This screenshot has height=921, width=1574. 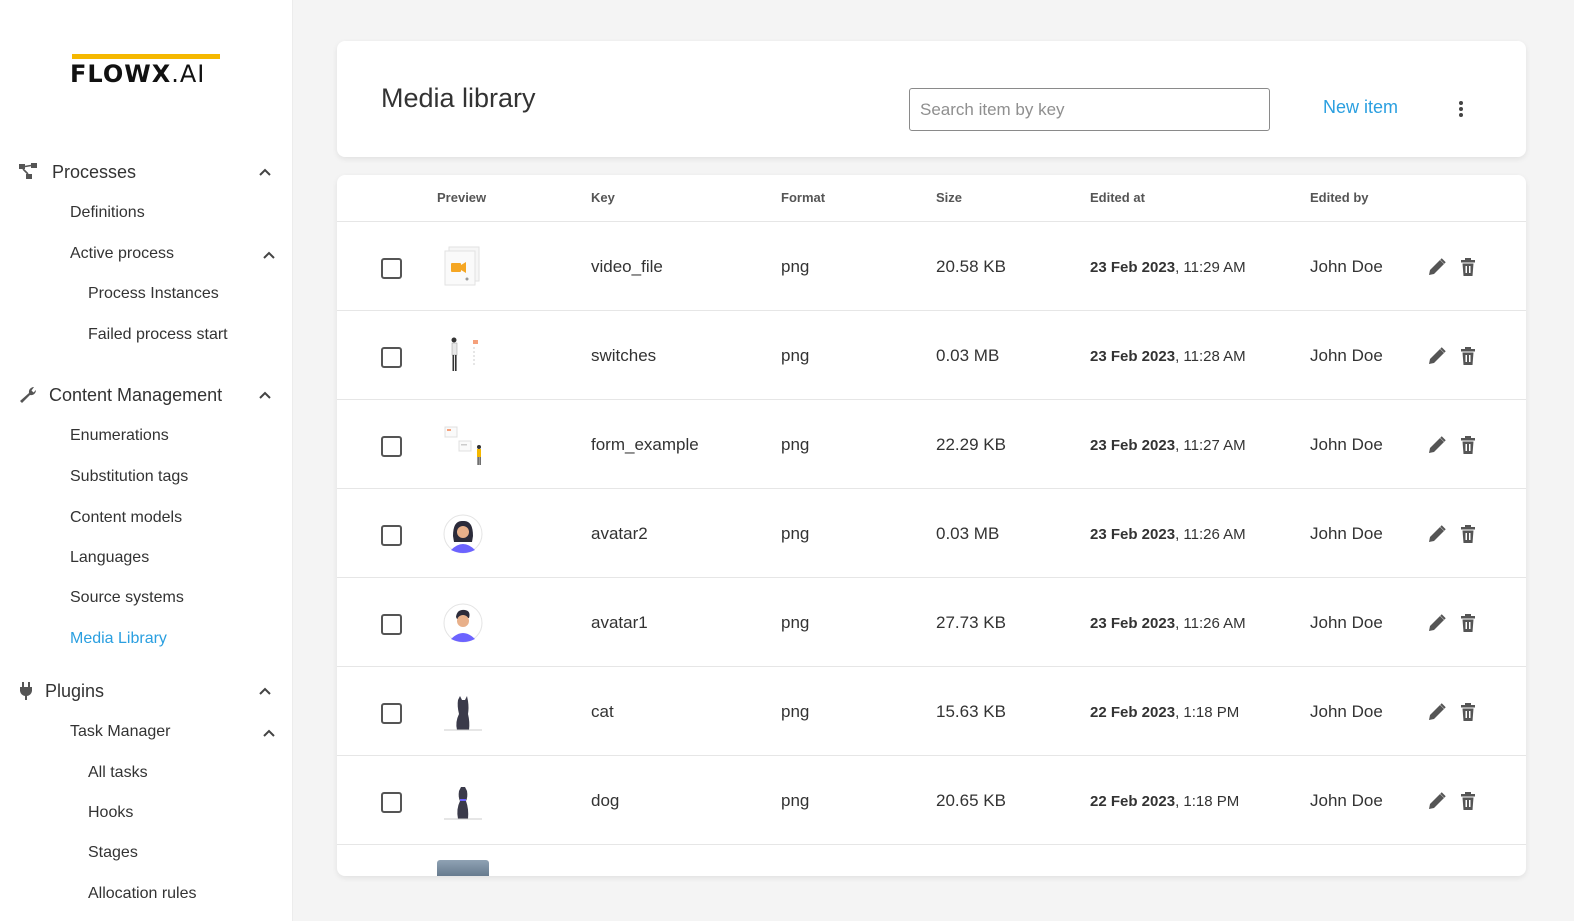 What do you see at coordinates (462, 197) in the screenshot?
I see `column-header-preview: Preview` at bounding box center [462, 197].